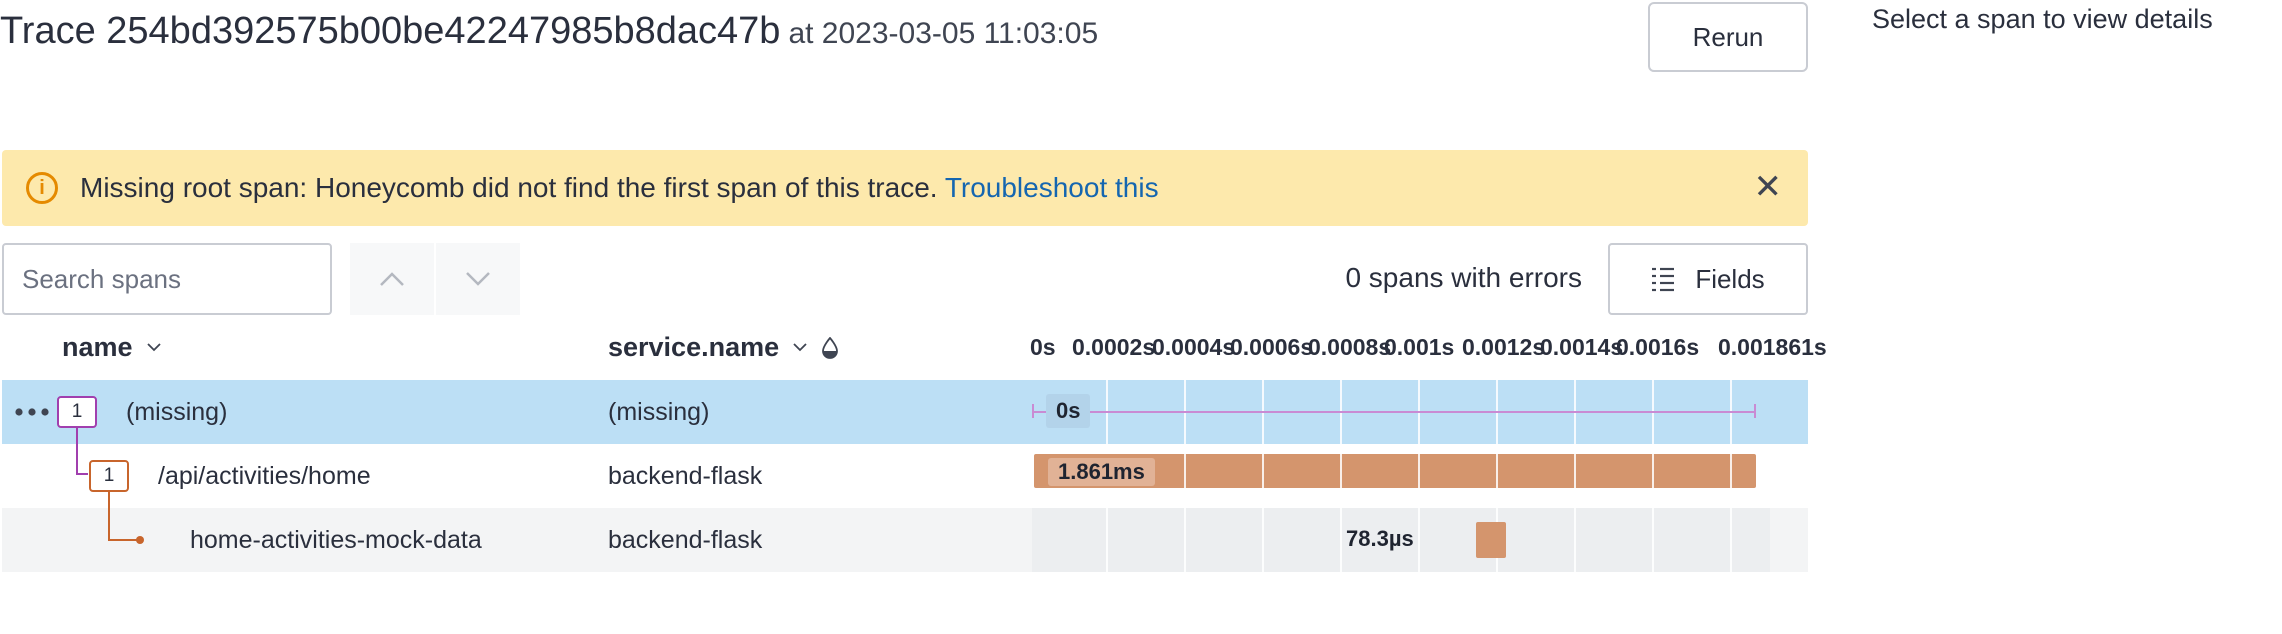 The image size is (2282, 634). Describe the element at coordinates (390, 31) in the screenshot. I see `trace-id-title: Trace 254bd392575b00be42247985b8dac47b` at that location.